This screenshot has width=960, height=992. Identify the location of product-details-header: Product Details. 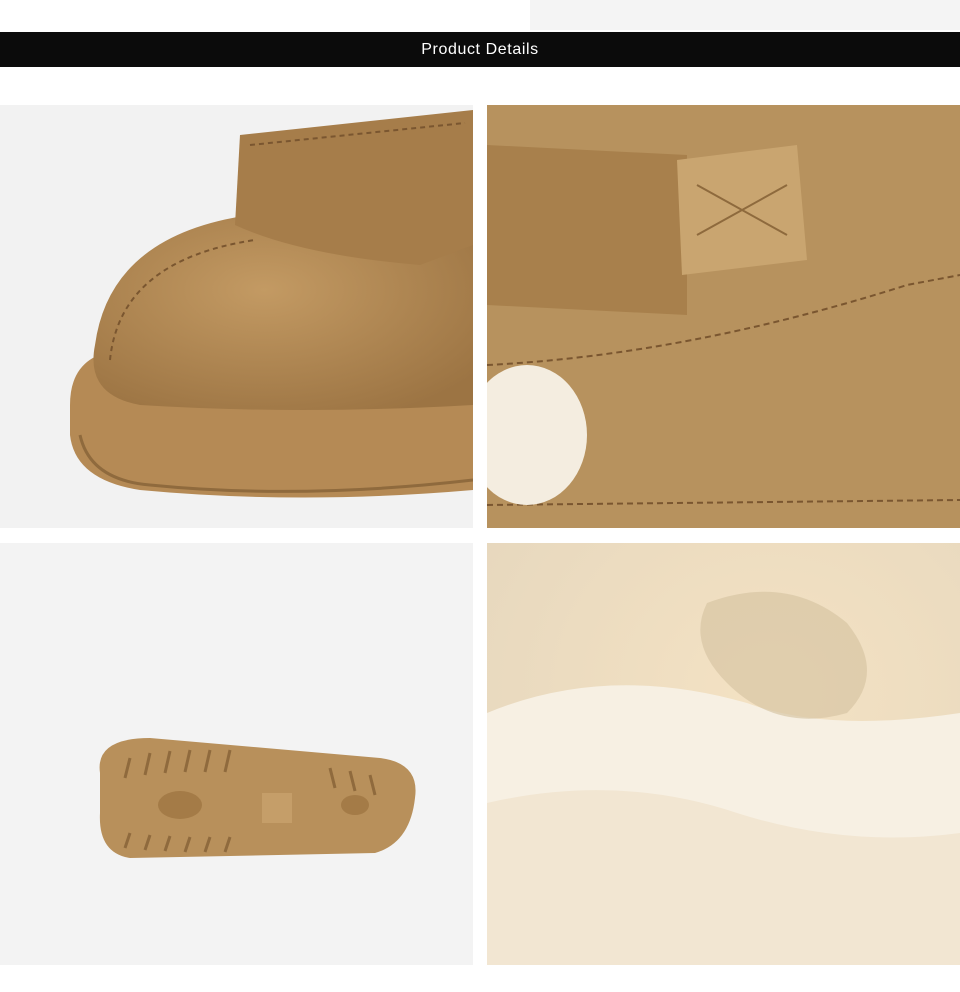
(480, 49).